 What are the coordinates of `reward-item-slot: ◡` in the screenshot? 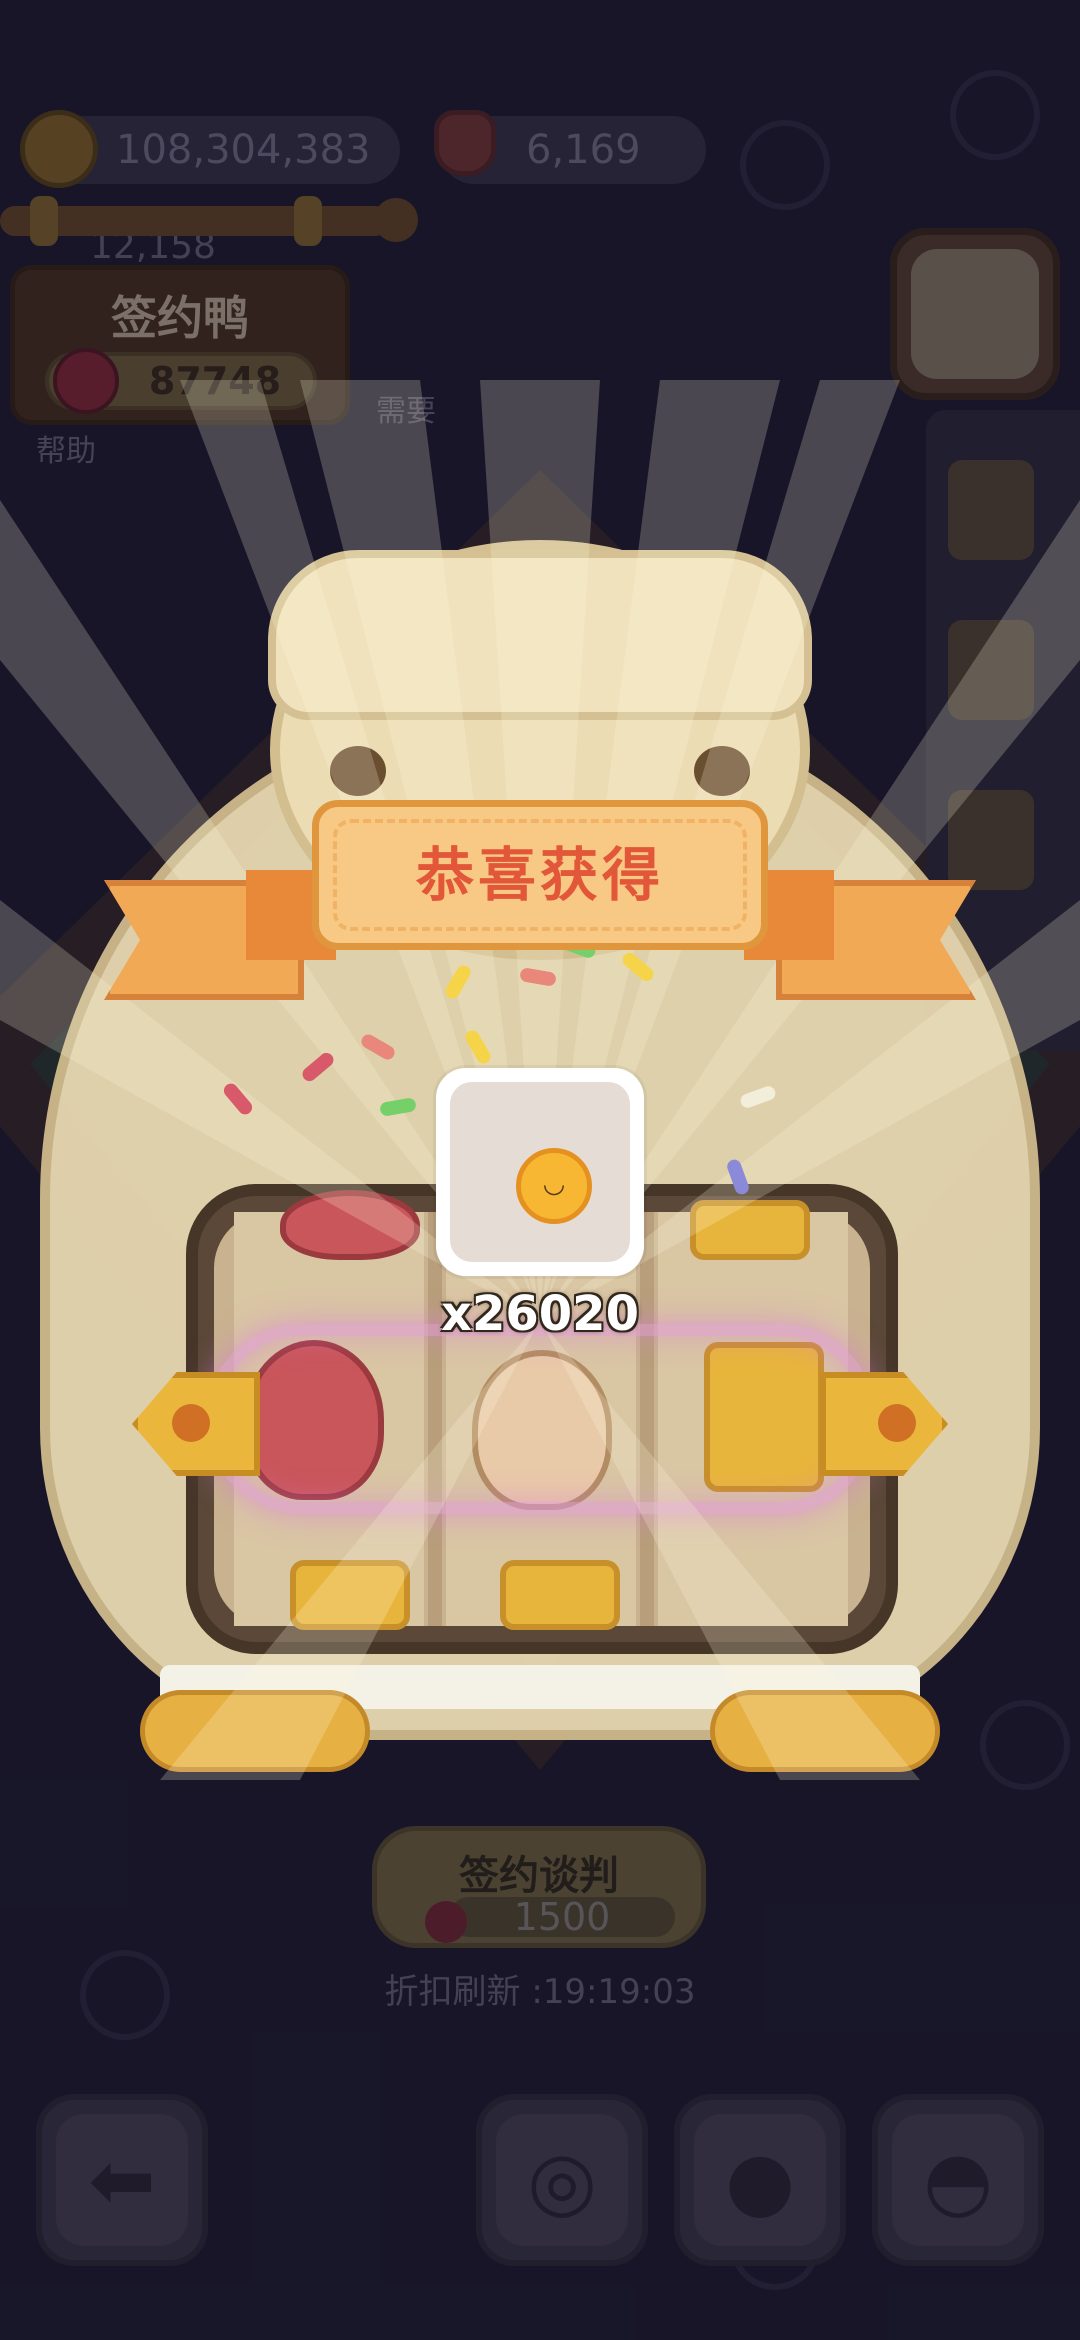 It's located at (540, 1172).